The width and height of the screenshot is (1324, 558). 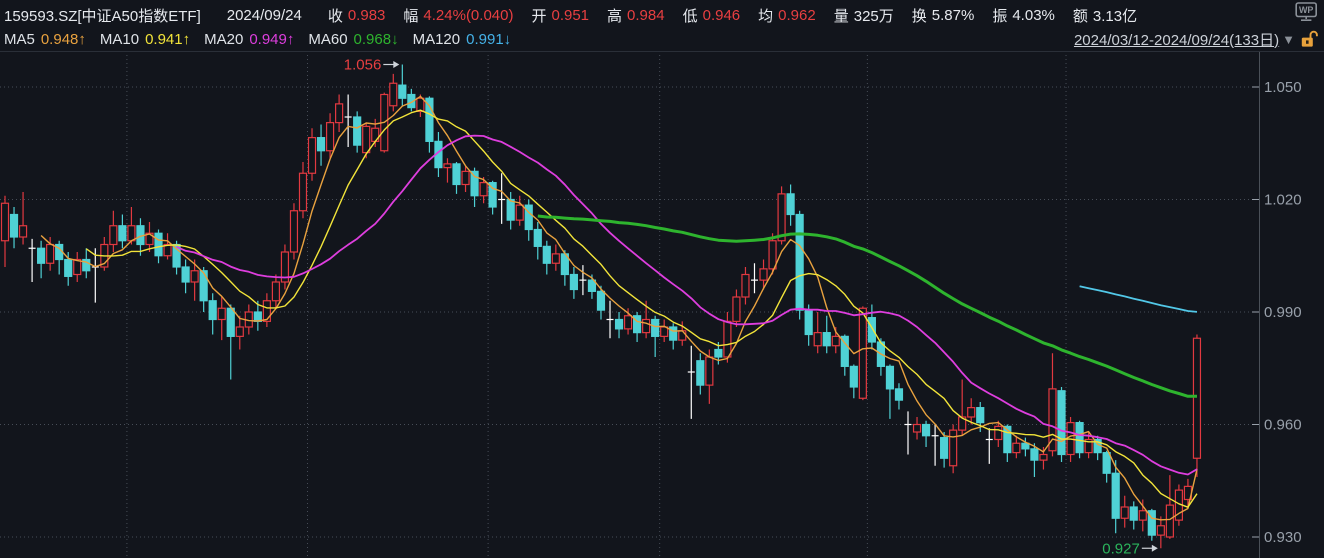 What do you see at coordinates (102, 16) in the screenshot?
I see `symbol-title: 159593.SZ[中证A50指数ETF]` at bounding box center [102, 16].